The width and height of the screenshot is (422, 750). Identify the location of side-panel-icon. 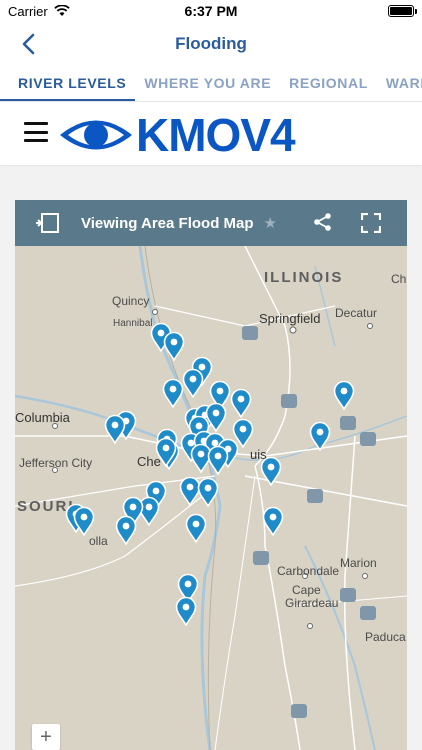
(47, 223).